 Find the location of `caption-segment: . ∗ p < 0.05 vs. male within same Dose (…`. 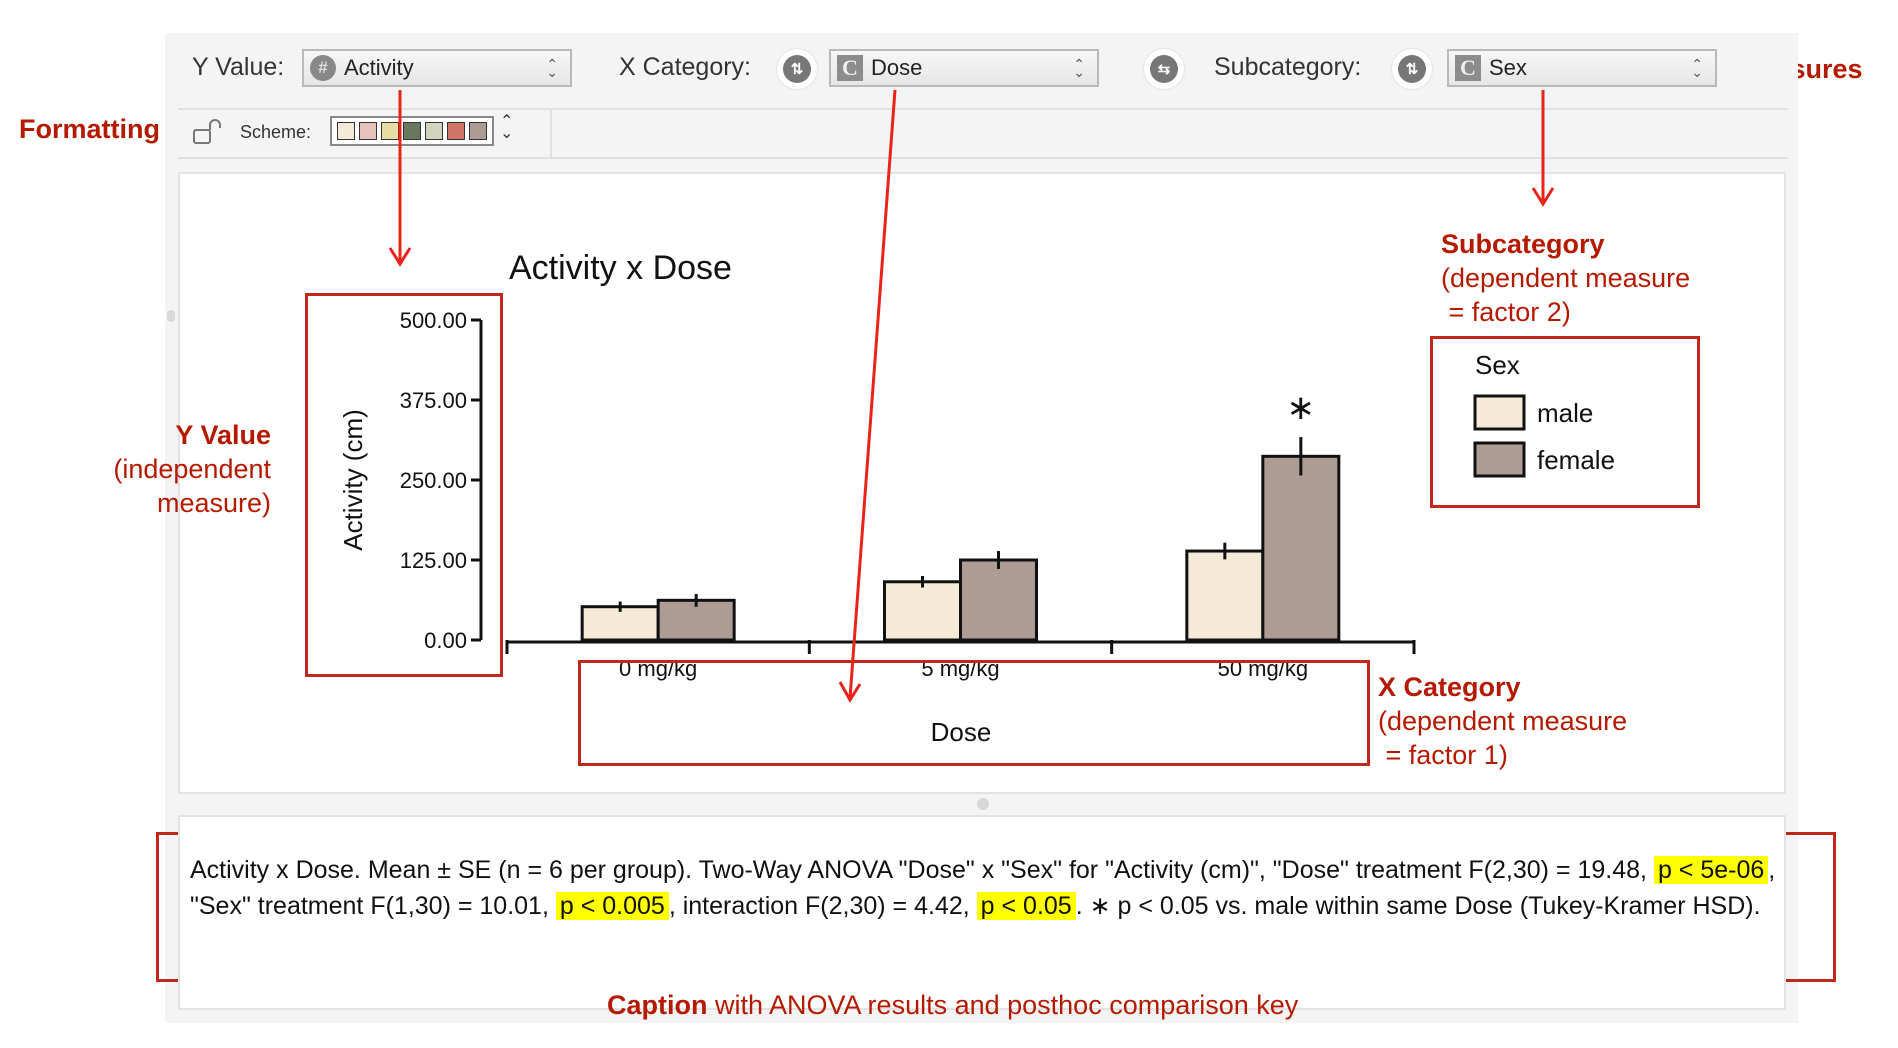

caption-segment: . ∗ p < 0.05 vs. male within same Dose (… is located at coordinates (1418, 906).